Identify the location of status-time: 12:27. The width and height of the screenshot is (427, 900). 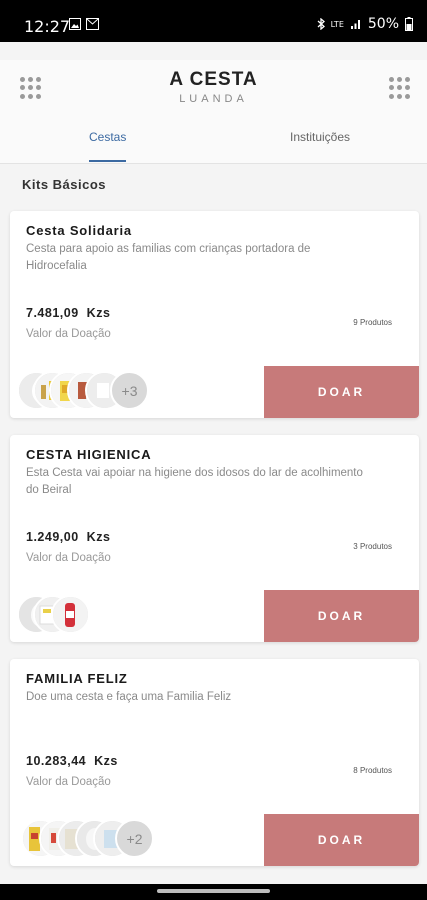
(47, 26).